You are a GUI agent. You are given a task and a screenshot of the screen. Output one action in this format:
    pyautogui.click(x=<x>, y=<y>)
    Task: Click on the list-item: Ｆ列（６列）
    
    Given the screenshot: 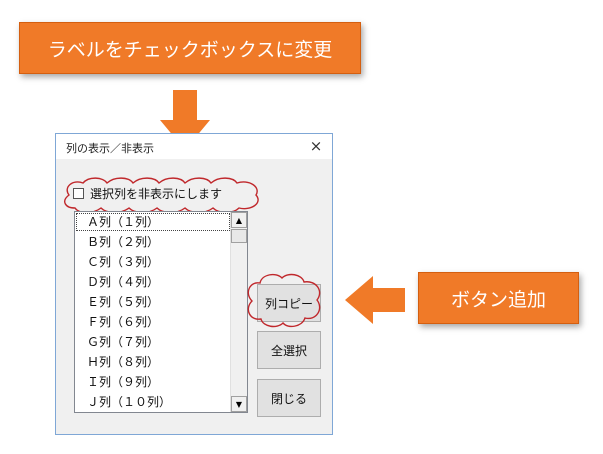 What is the action you would take?
    pyautogui.click(x=153, y=322)
    